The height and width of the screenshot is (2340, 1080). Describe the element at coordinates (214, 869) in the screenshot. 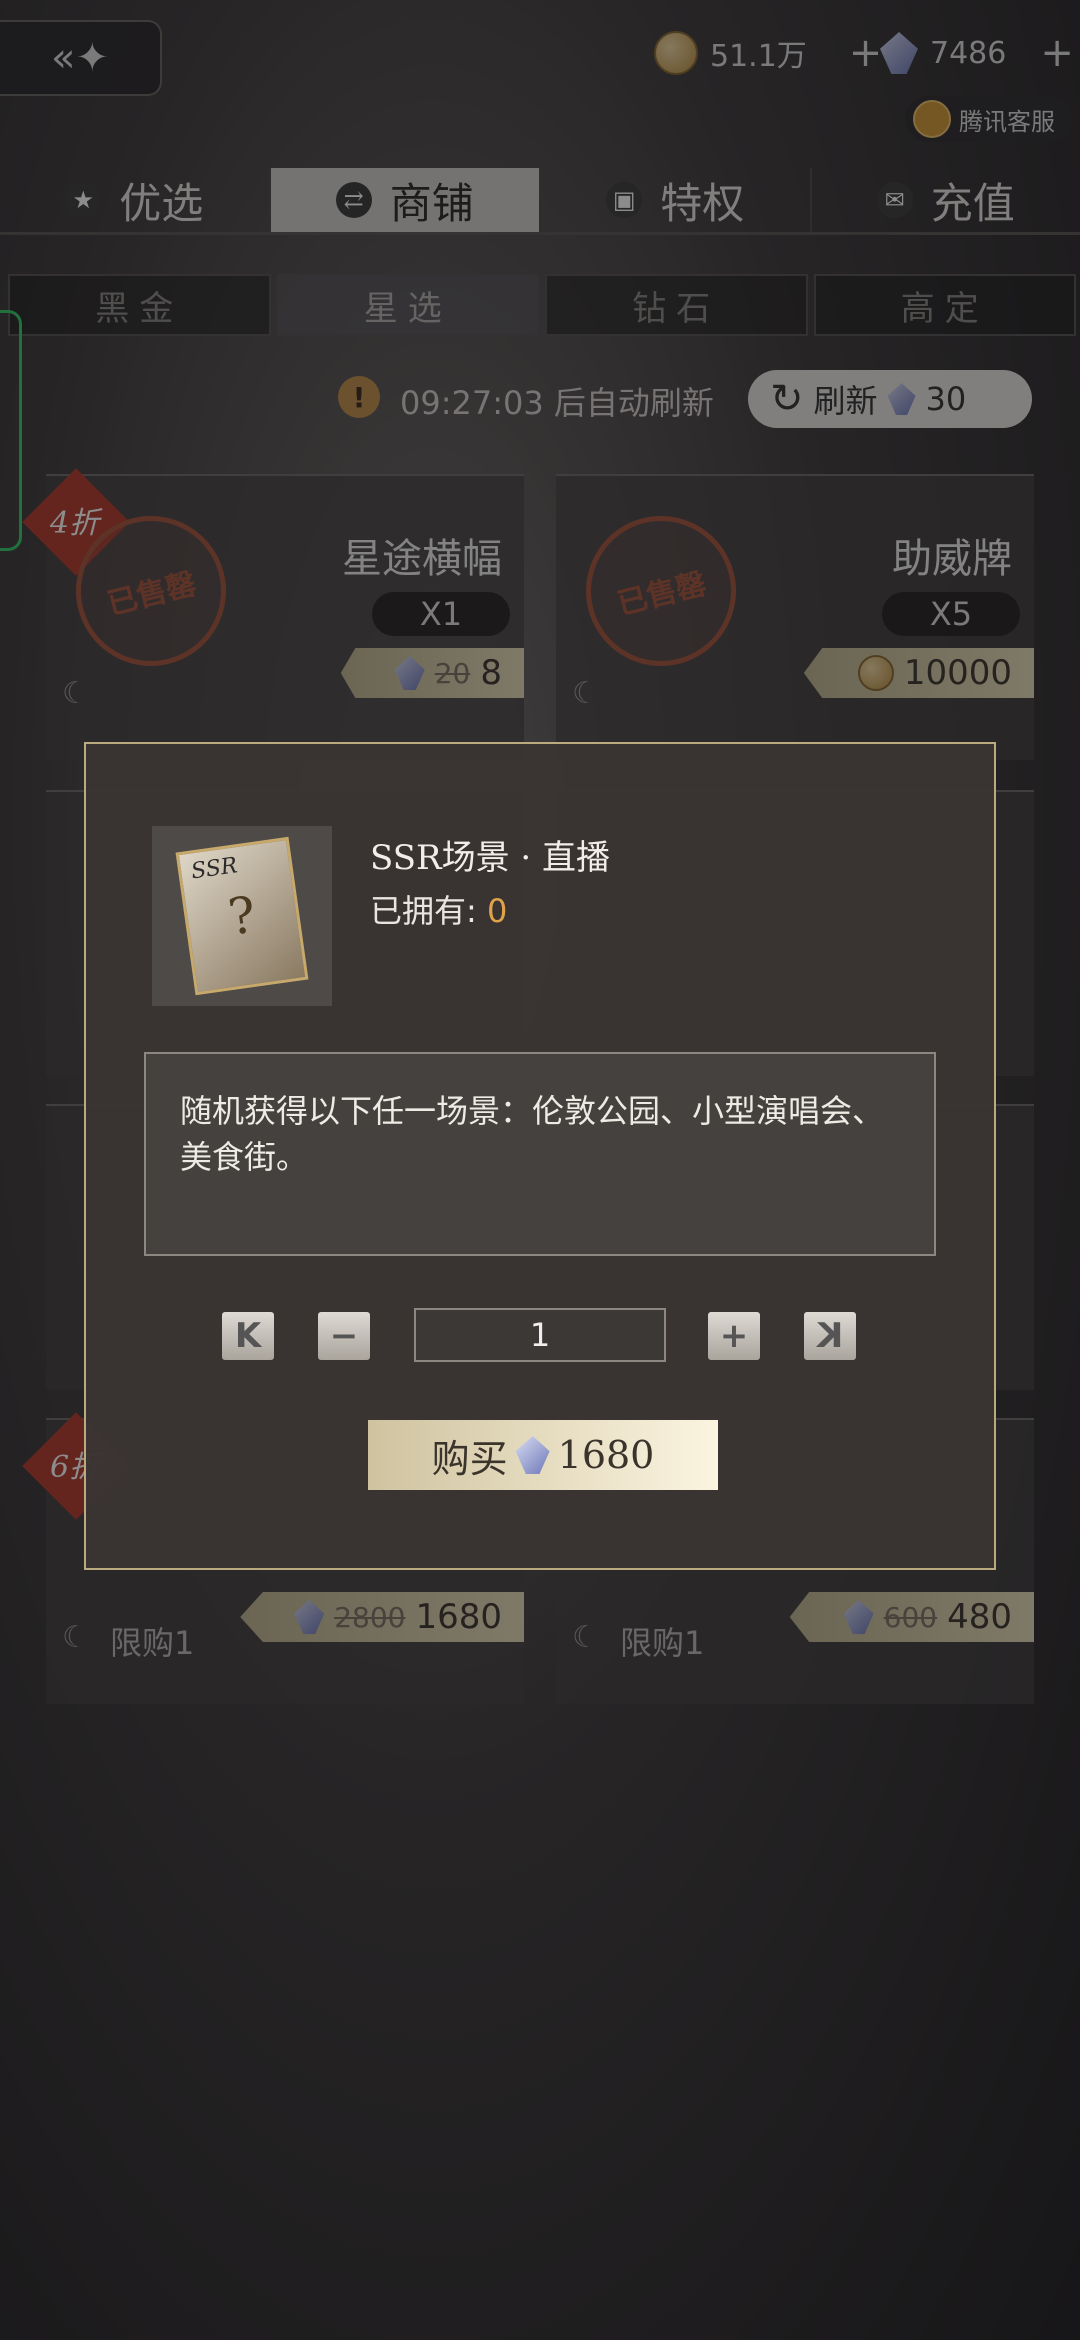

I see `ssr-badge: SSR` at that location.